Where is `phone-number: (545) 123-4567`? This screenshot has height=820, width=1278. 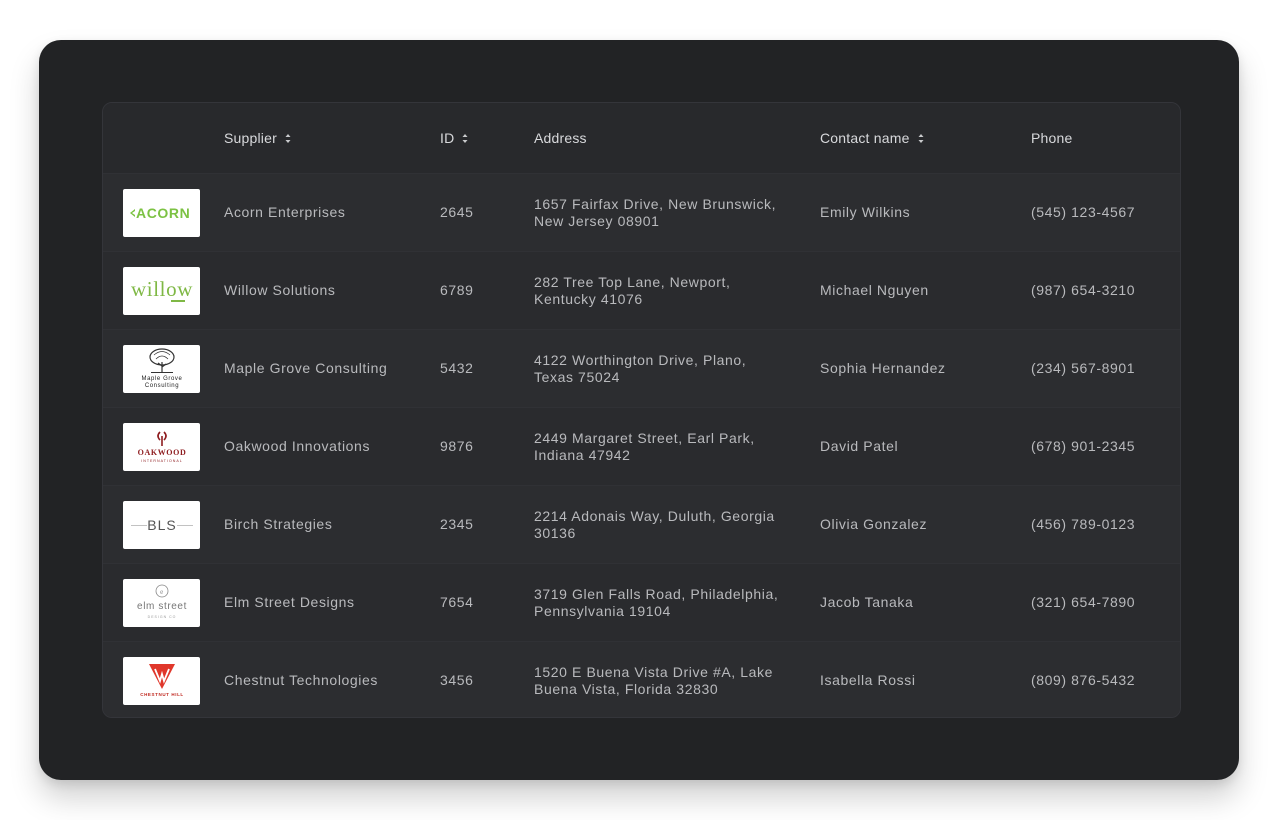
phone-number: (545) 123-4567 is located at coordinates (1083, 212).